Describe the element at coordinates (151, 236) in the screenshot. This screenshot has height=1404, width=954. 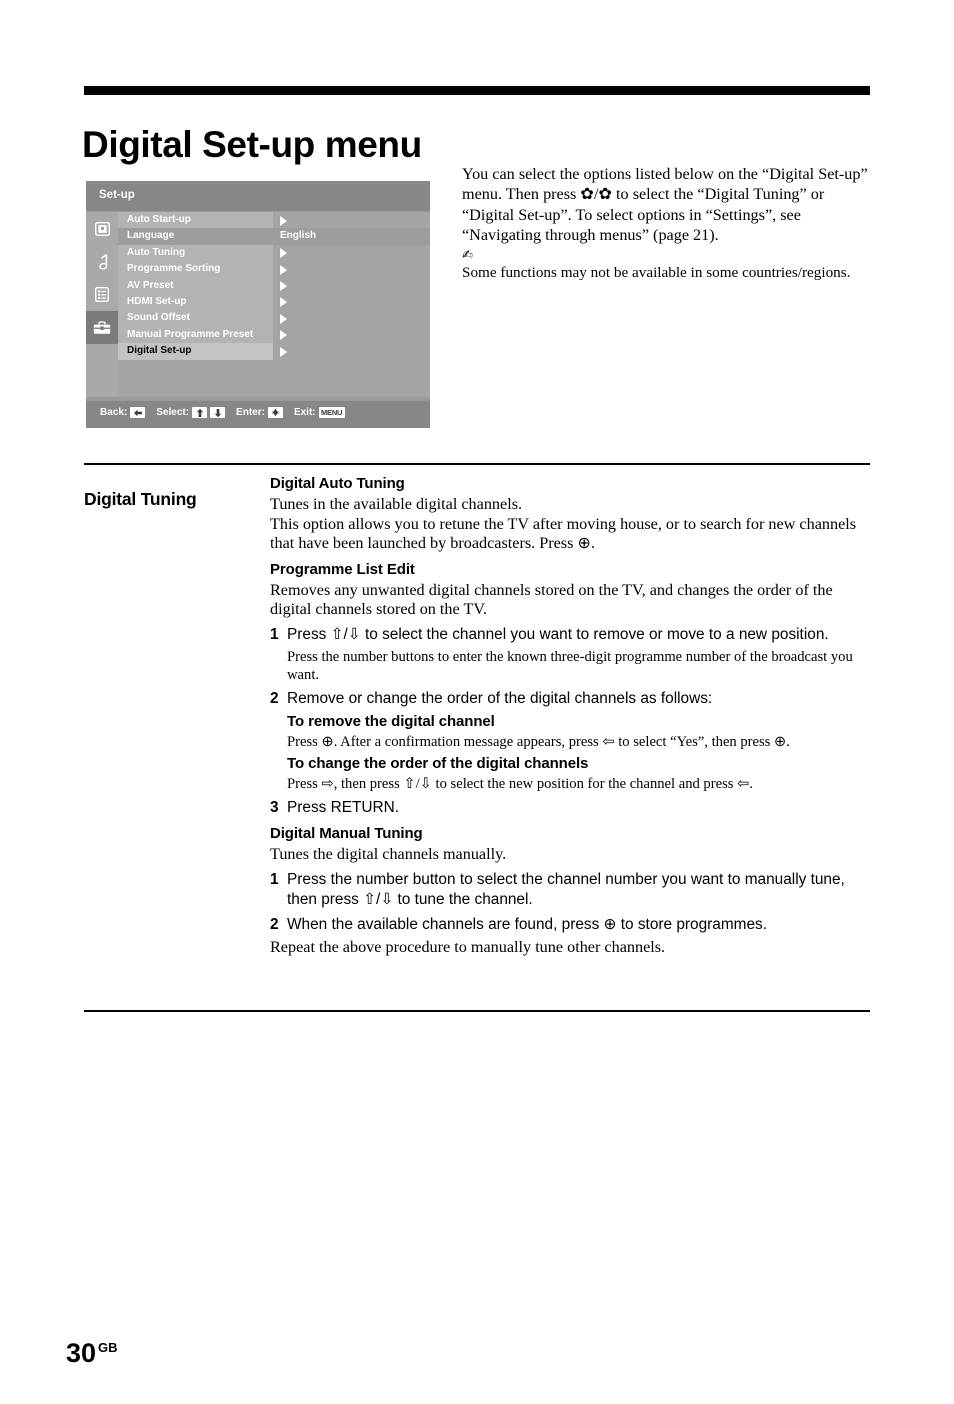
I see `osd-row-label: Language` at that location.